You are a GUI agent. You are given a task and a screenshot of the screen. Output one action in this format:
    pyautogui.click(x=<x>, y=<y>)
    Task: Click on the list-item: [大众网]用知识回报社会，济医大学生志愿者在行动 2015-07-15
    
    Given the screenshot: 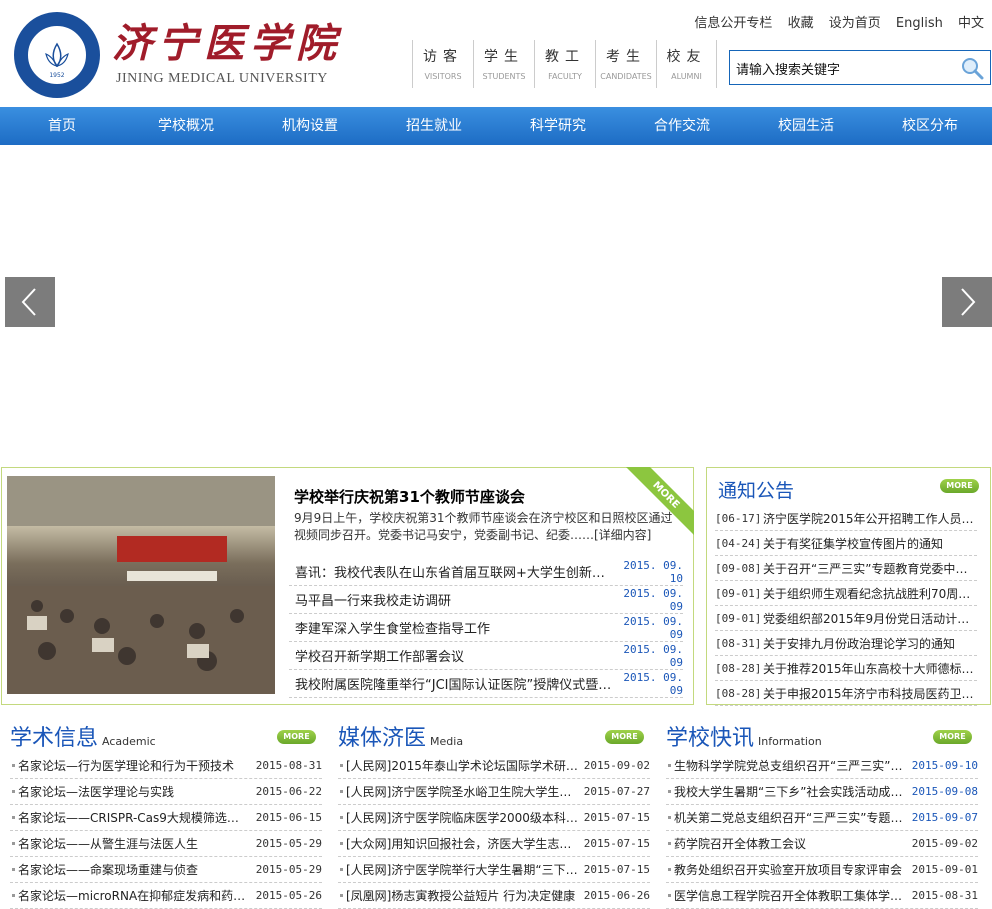 What is the action you would take?
    pyautogui.click(x=494, y=844)
    